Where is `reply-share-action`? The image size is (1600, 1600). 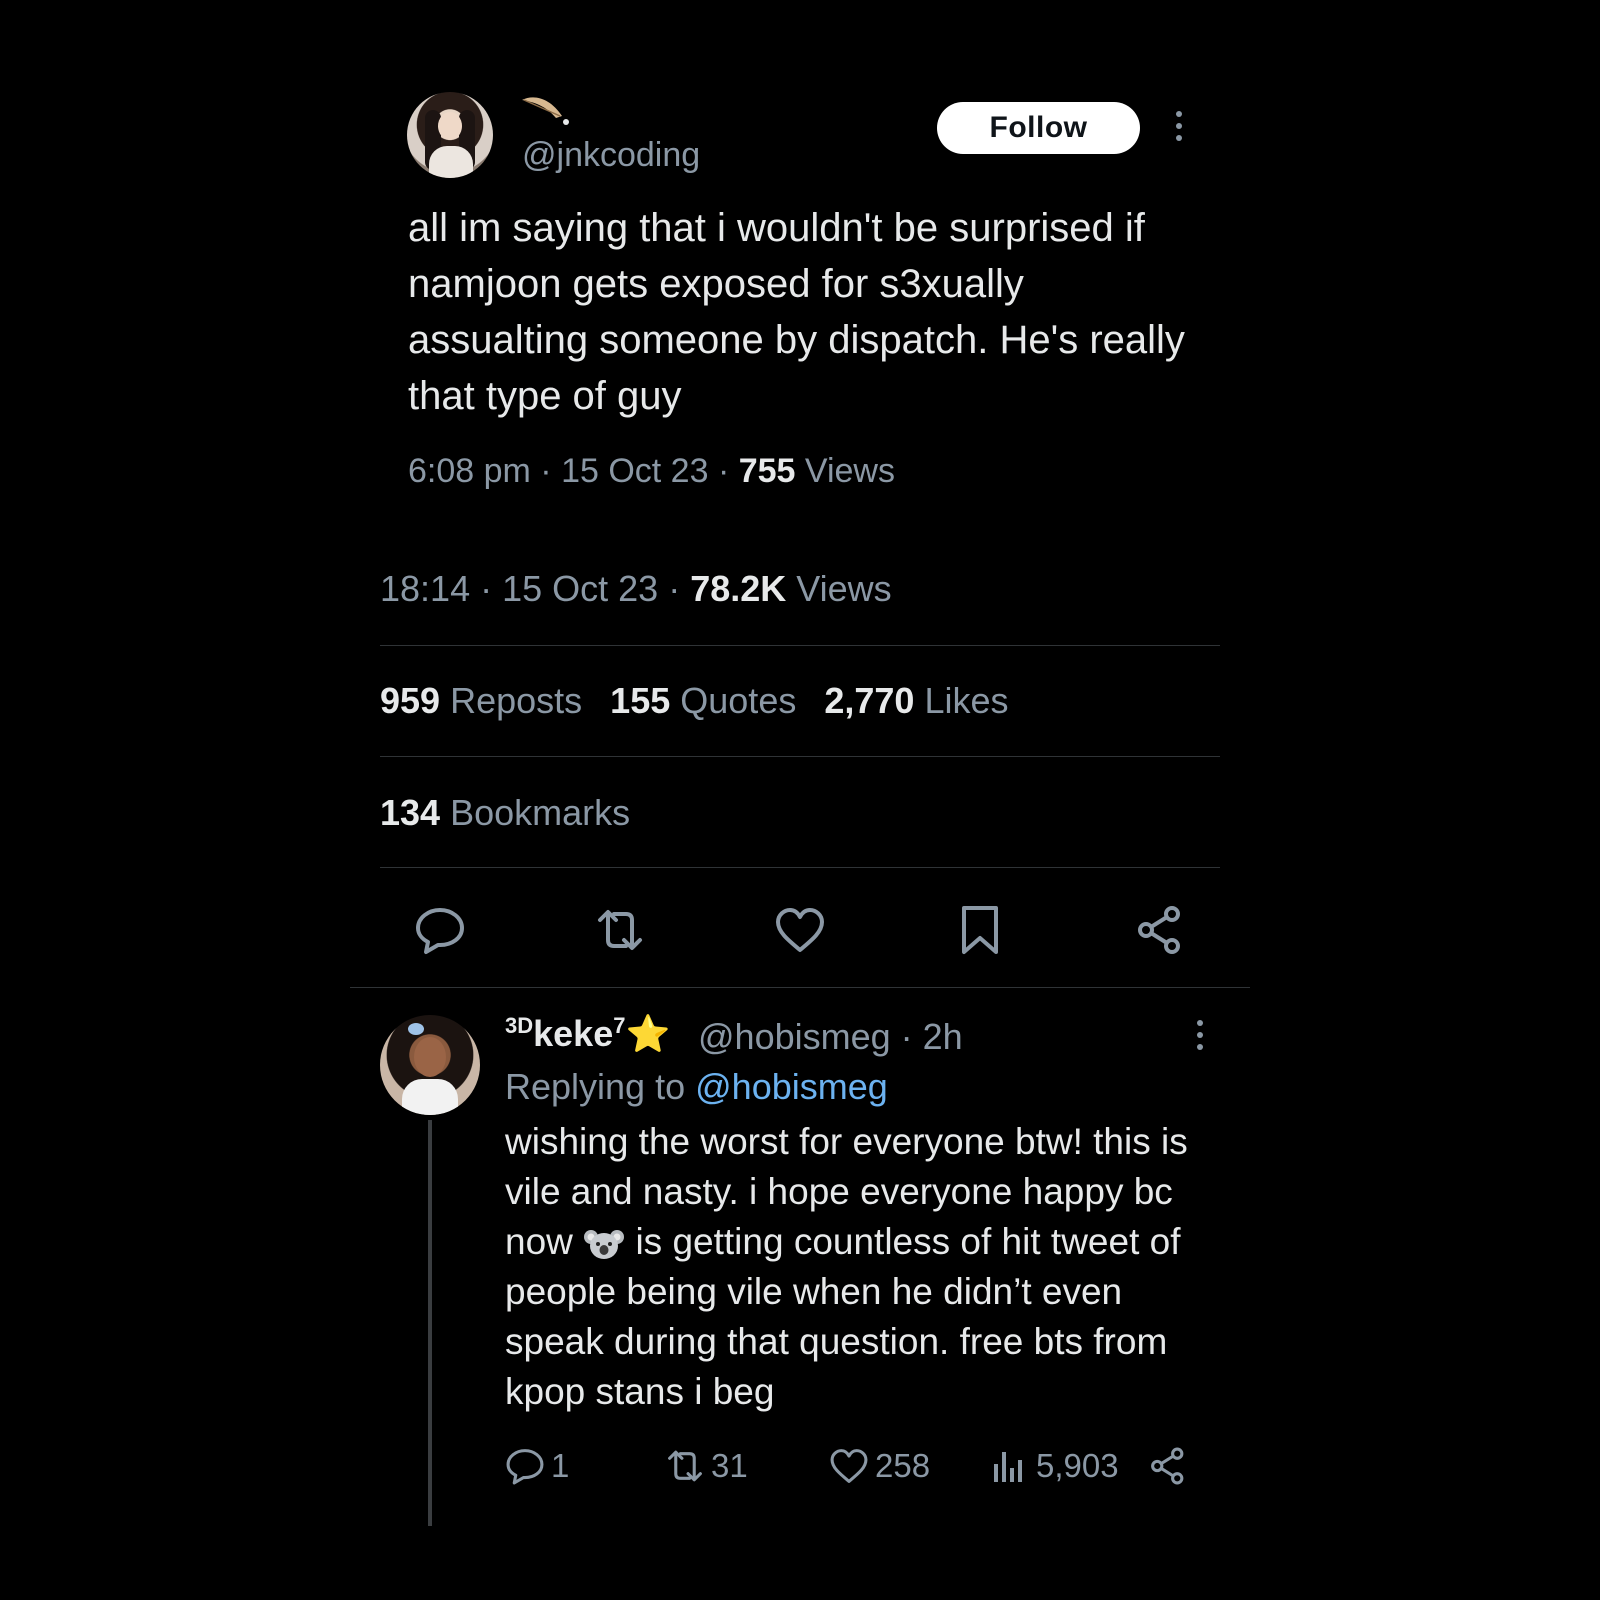
reply-share-action is located at coordinates (1171, 1466).